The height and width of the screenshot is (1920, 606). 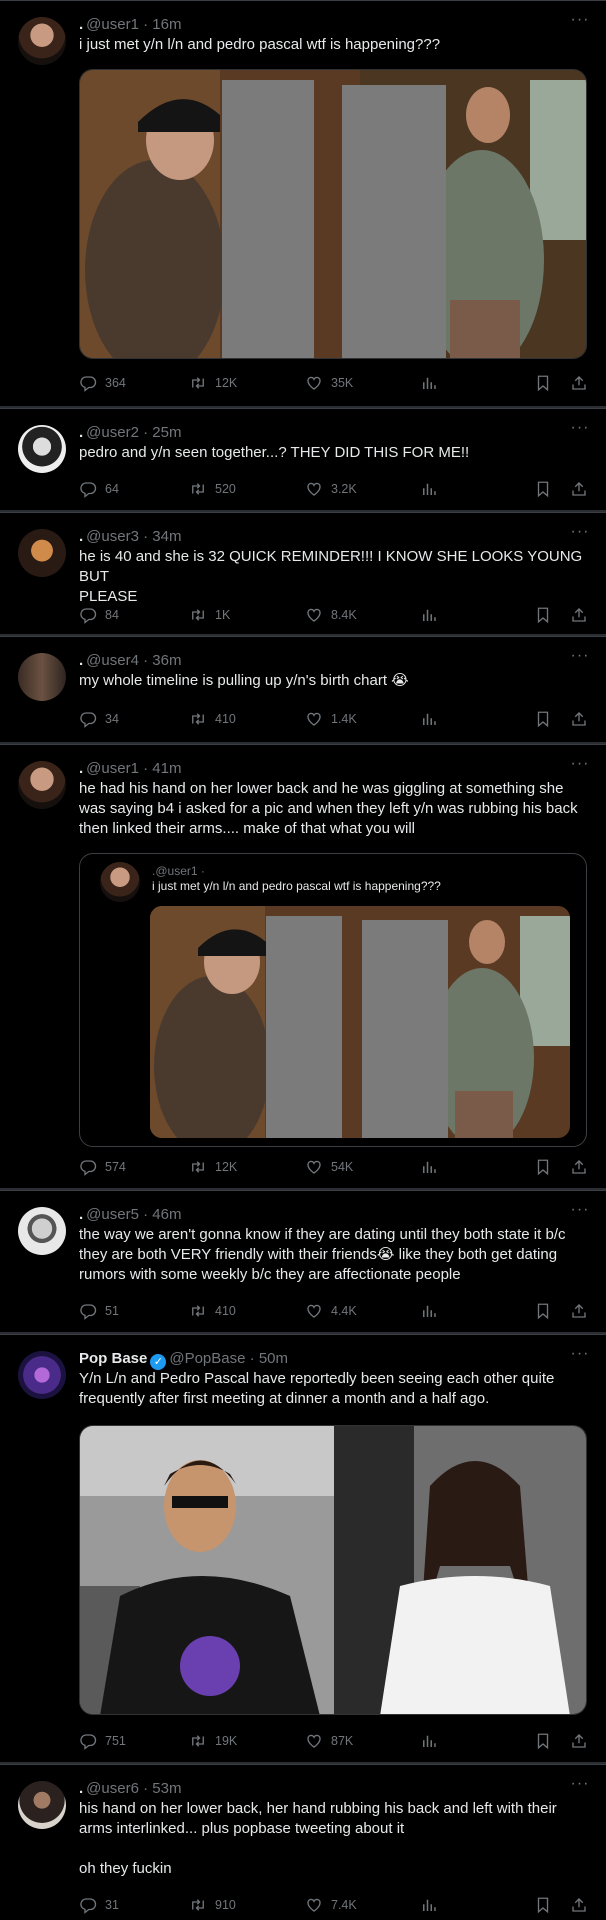 What do you see at coordinates (212, 489) in the screenshot?
I see `retweet-button: 520` at bounding box center [212, 489].